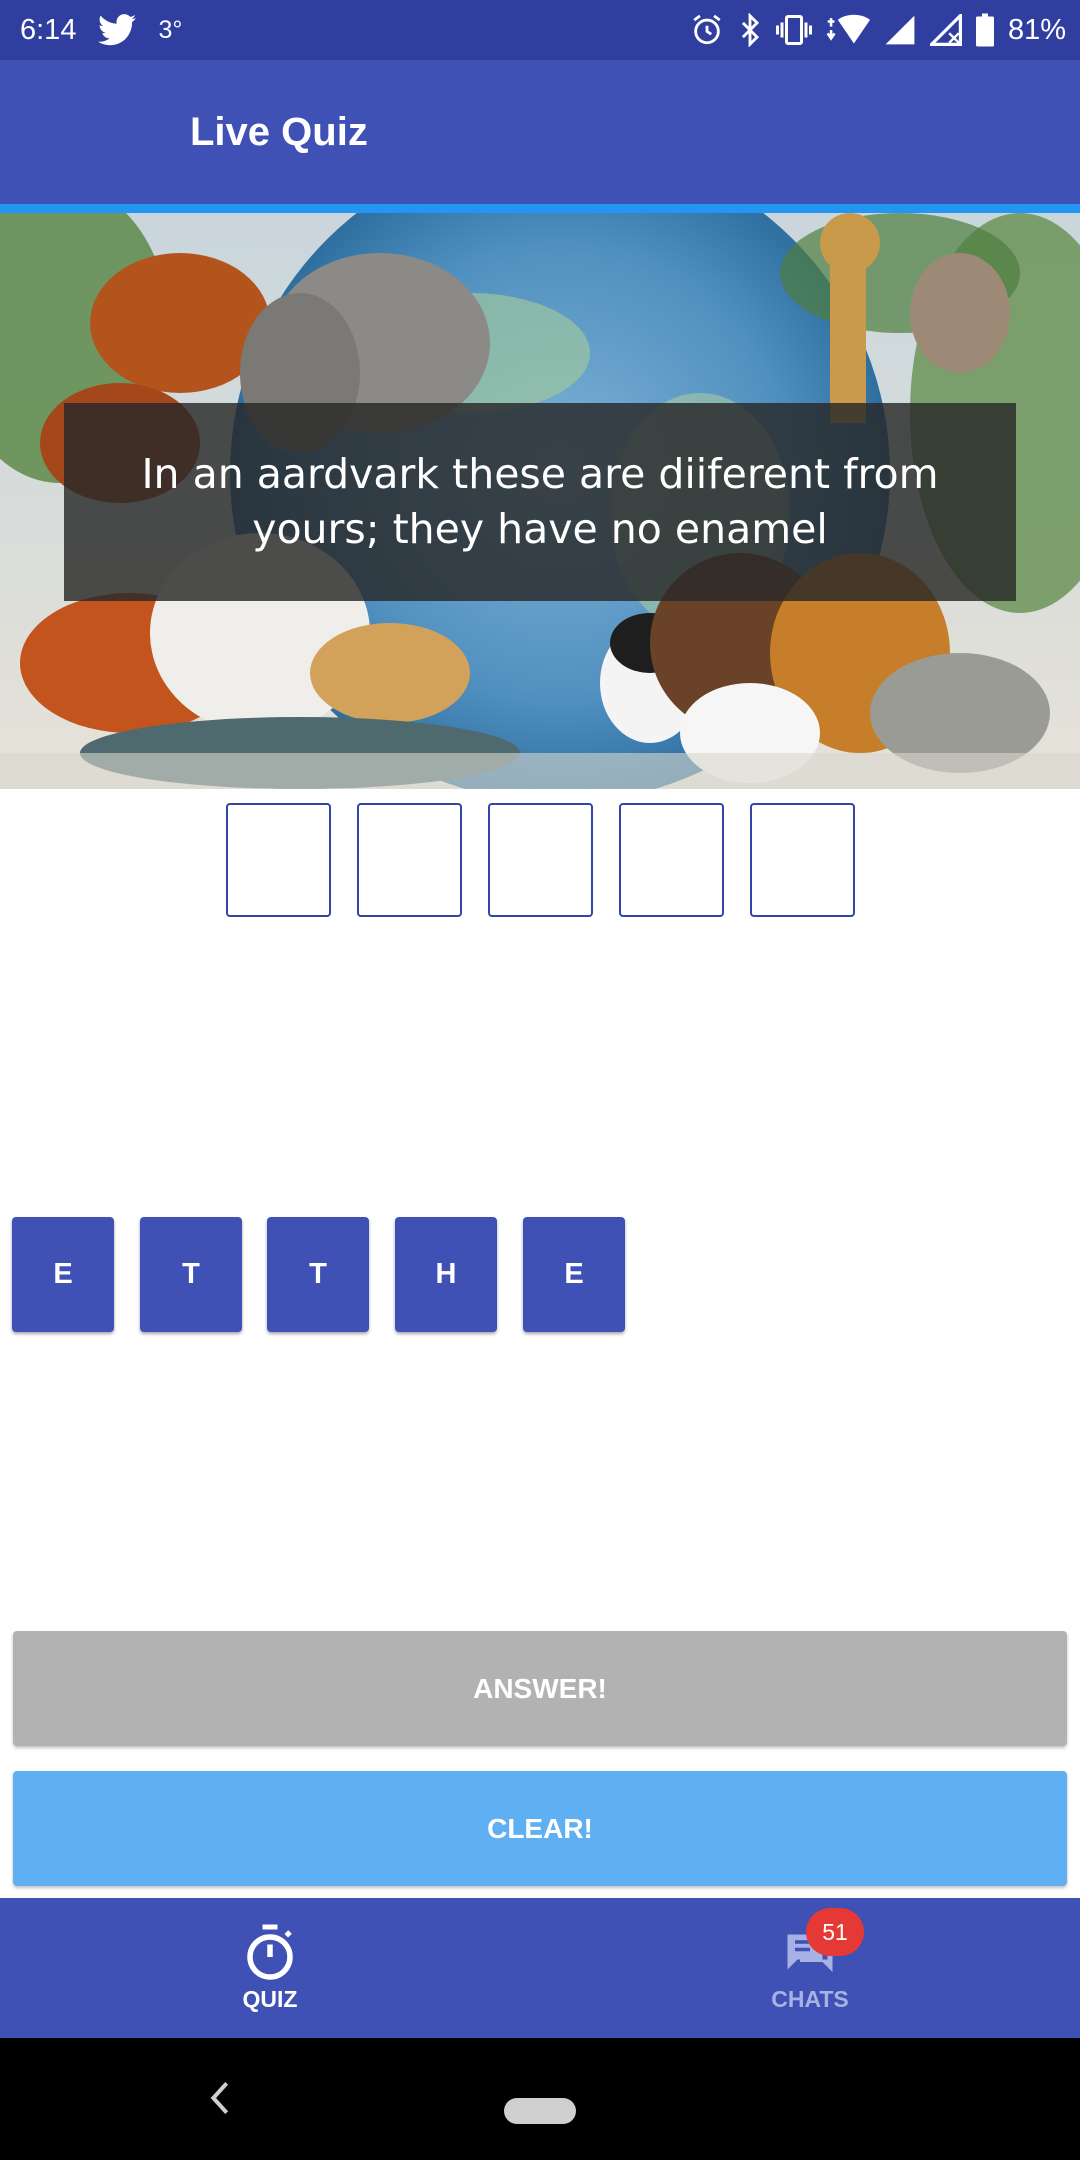 Image resolution: width=1080 pixels, height=2160 pixels. I want to click on stopwatch-icon, so click(270, 1952).